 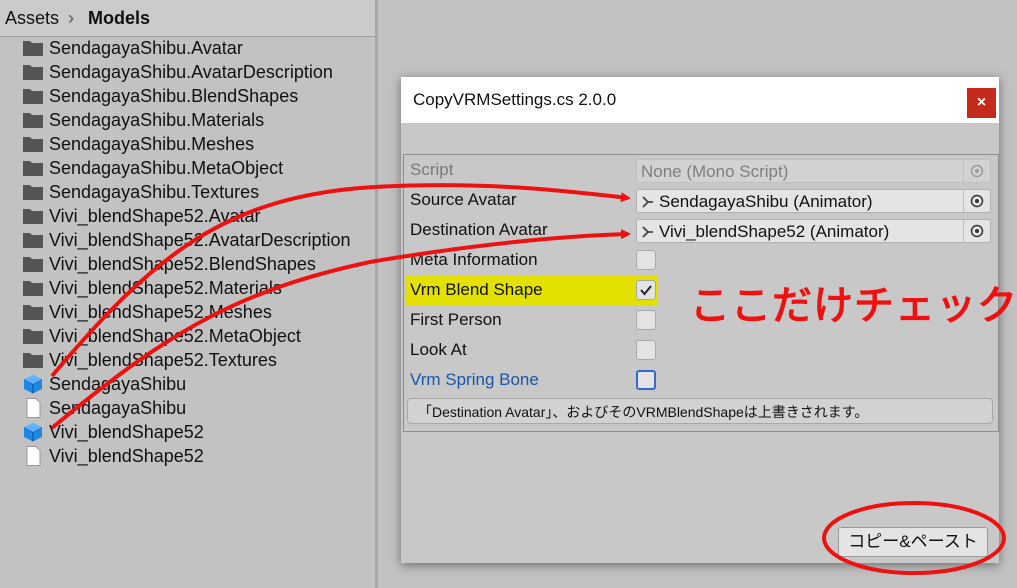 What do you see at coordinates (853, 306) in the screenshot?
I see `annotation-callout: ここだけチェック` at bounding box center [853, 306].